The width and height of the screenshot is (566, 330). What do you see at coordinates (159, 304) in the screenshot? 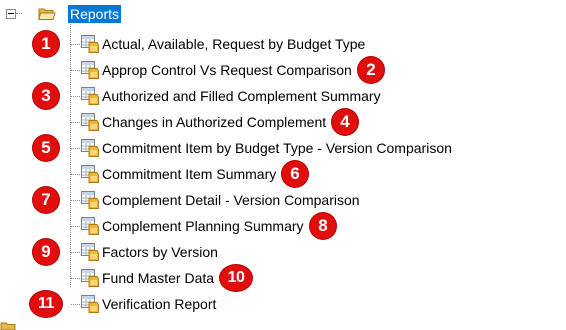
I see `tree-item-label: Verification Report` at bounding box center [159, 304].